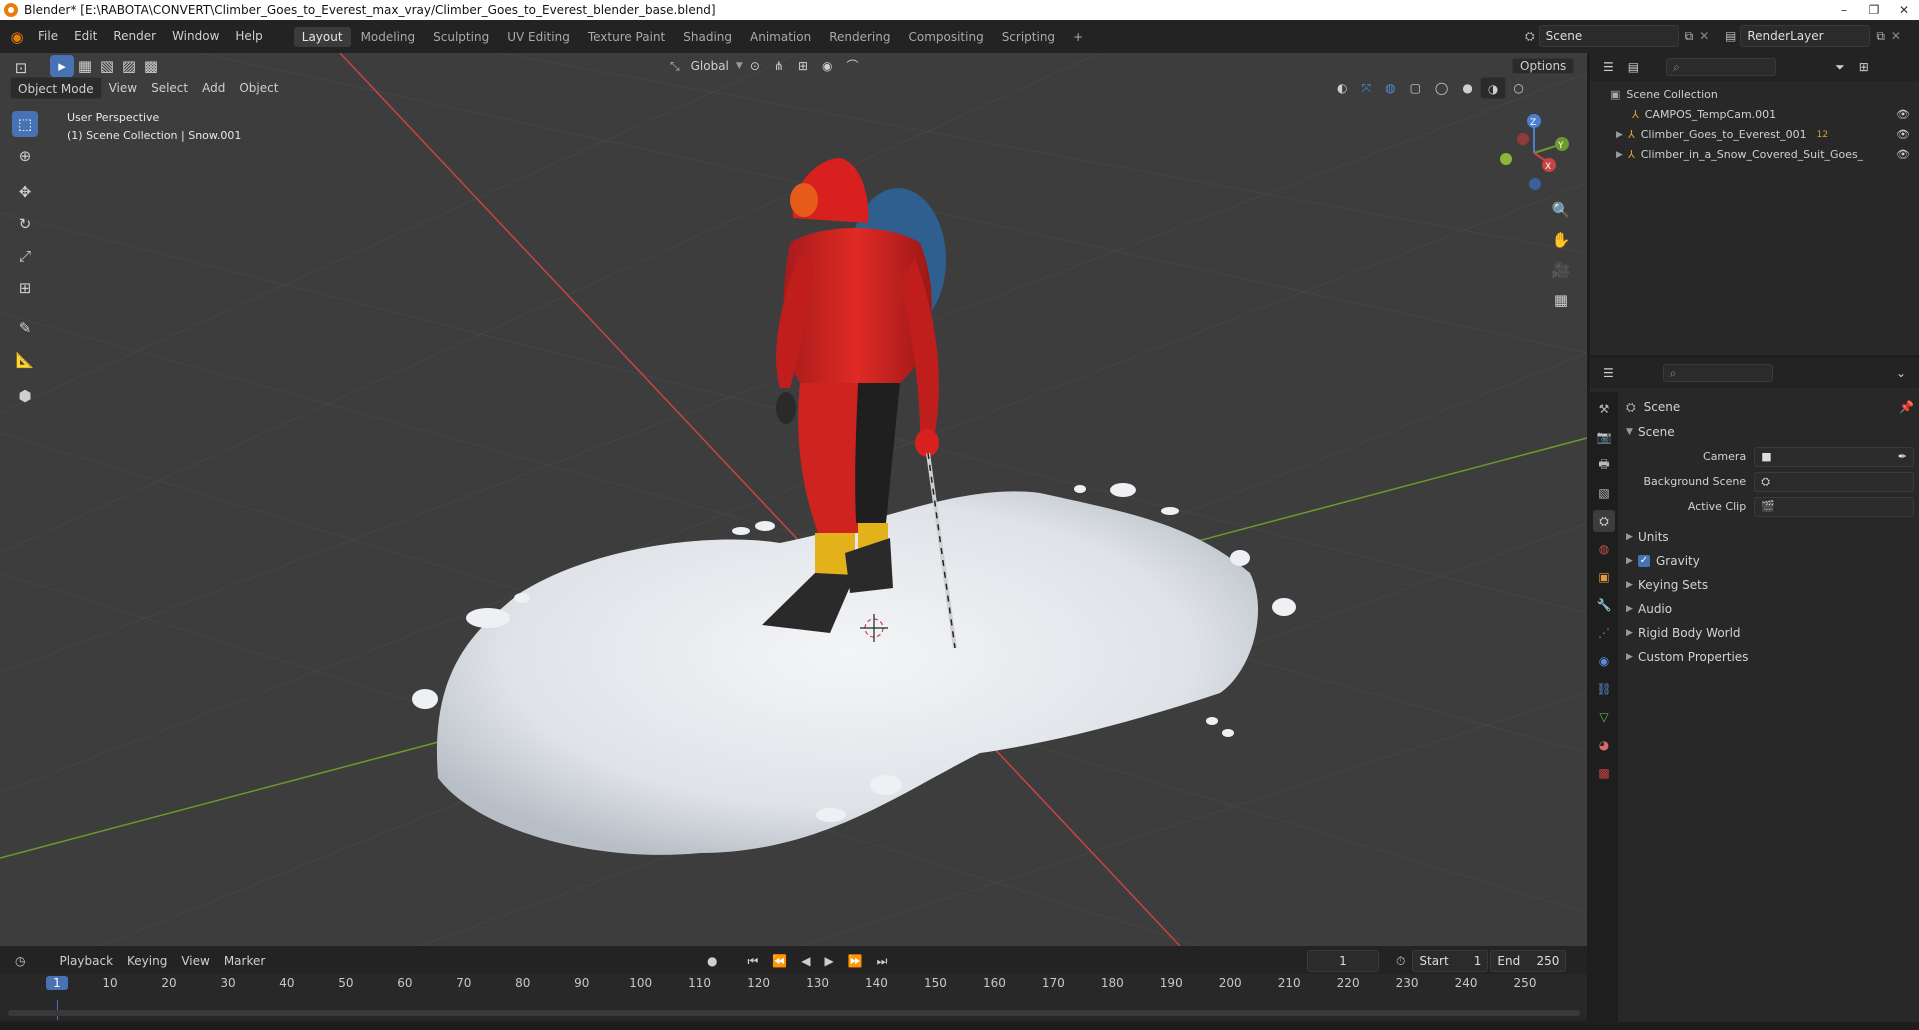  What do you see at coordinates (1604, 717) in the screenshot?
I see `data-tab-icon: ▽` at bounding box center [1604, 717].